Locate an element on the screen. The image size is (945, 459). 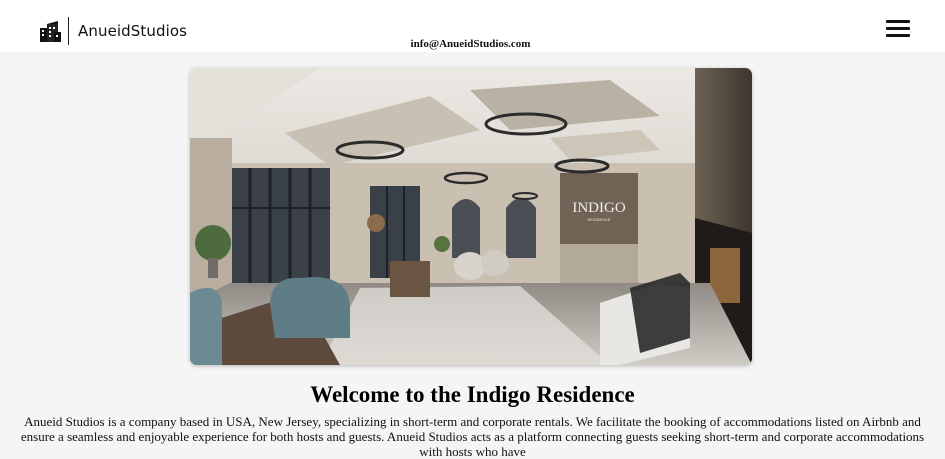
indigo-sign-text: INDIGO is located at coordinates (598, 208).